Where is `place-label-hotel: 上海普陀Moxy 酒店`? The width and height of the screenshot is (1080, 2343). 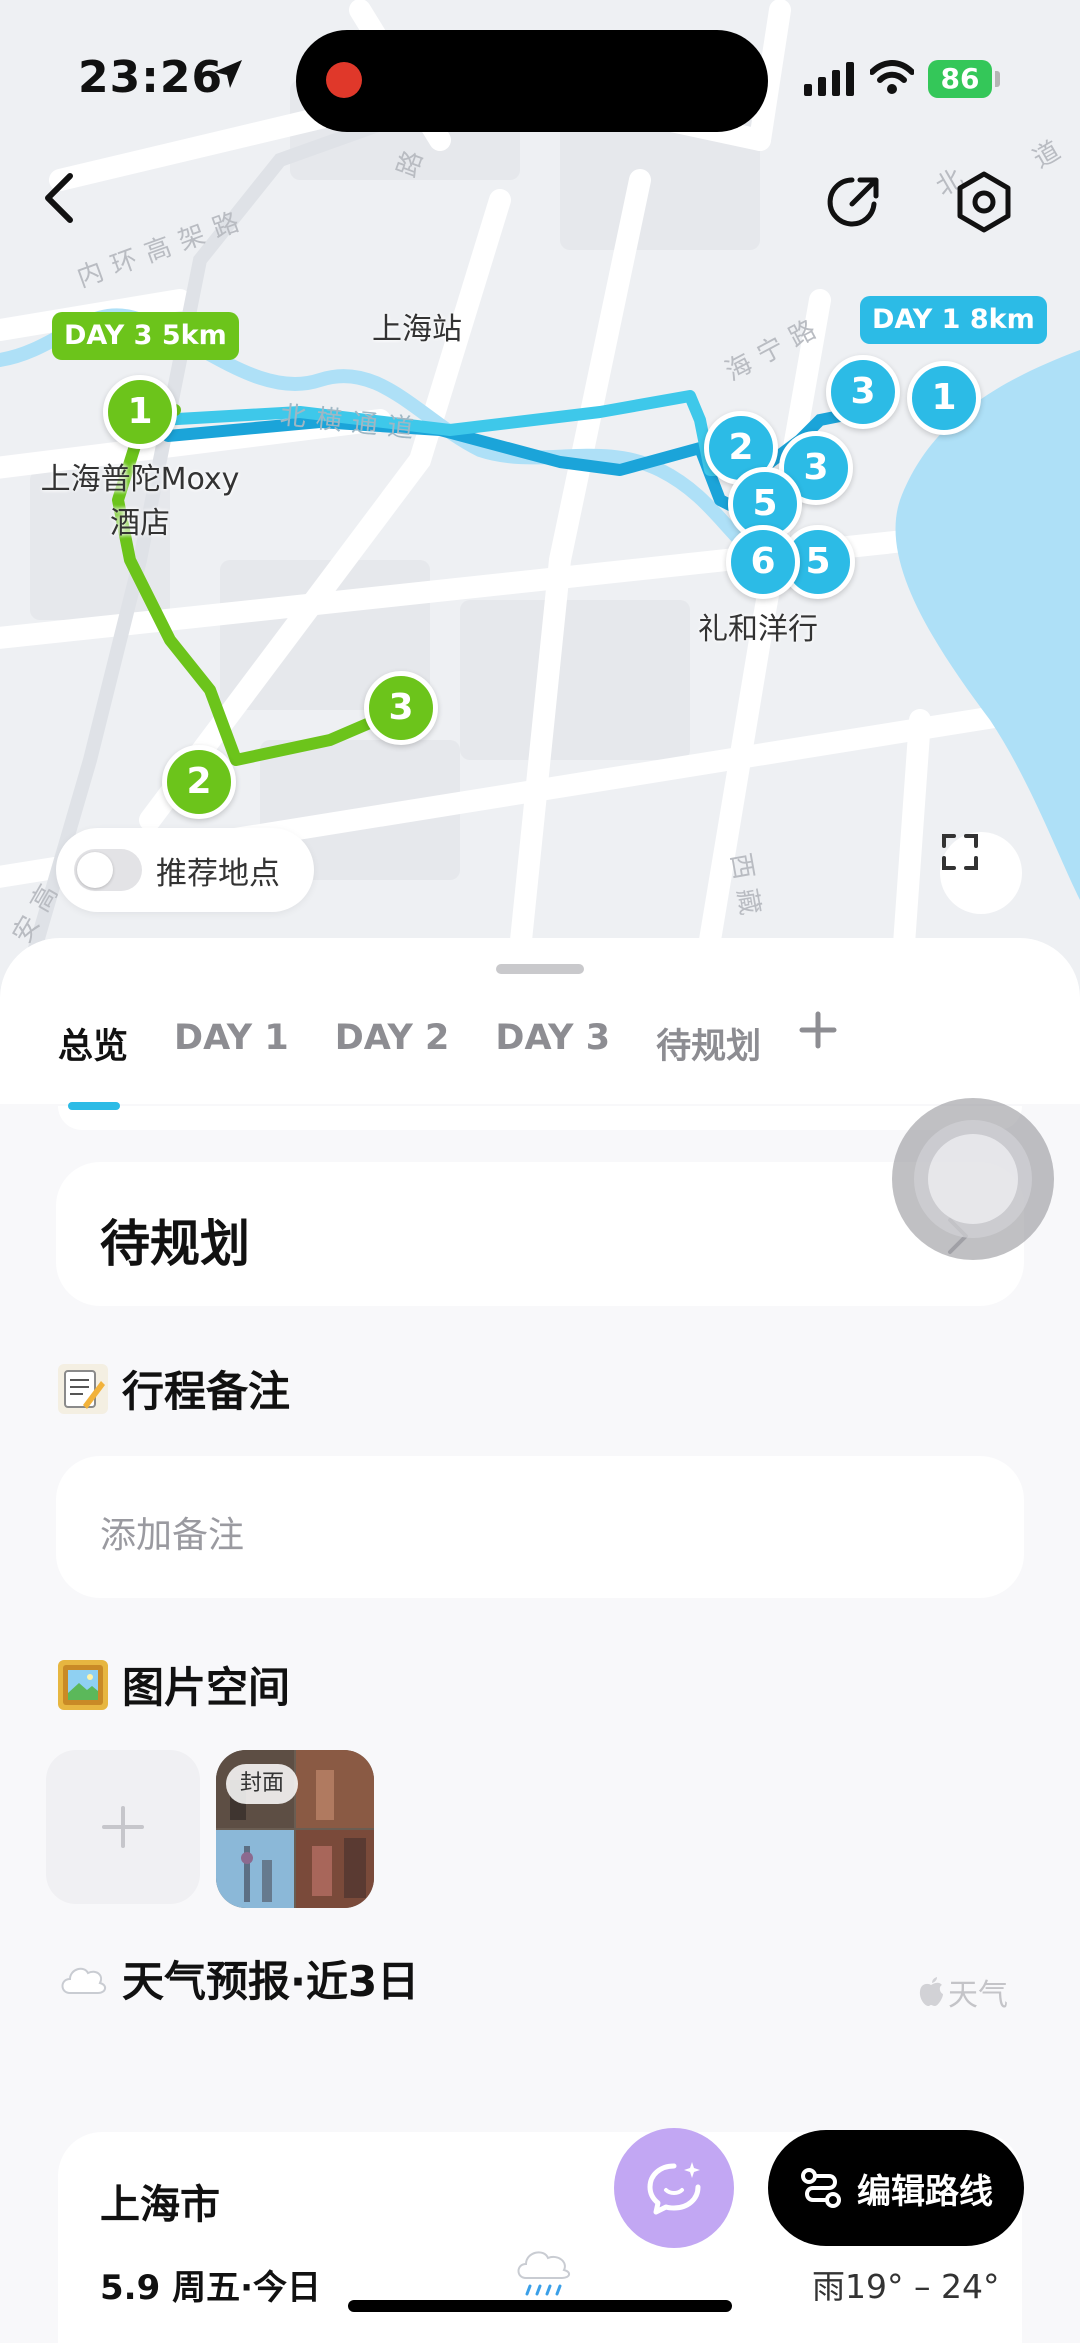
place-label-hotel: 上海普陀Moxy 酒店 is located at coordinates (140, 502).